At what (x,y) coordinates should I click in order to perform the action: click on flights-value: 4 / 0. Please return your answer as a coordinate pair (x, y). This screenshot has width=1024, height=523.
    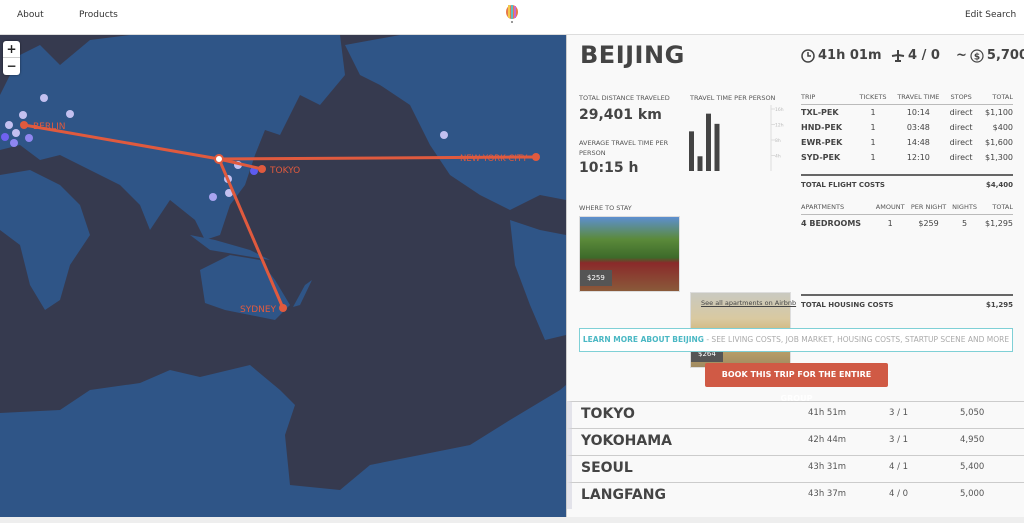
    Looking at the image, I should click on (924, 55).